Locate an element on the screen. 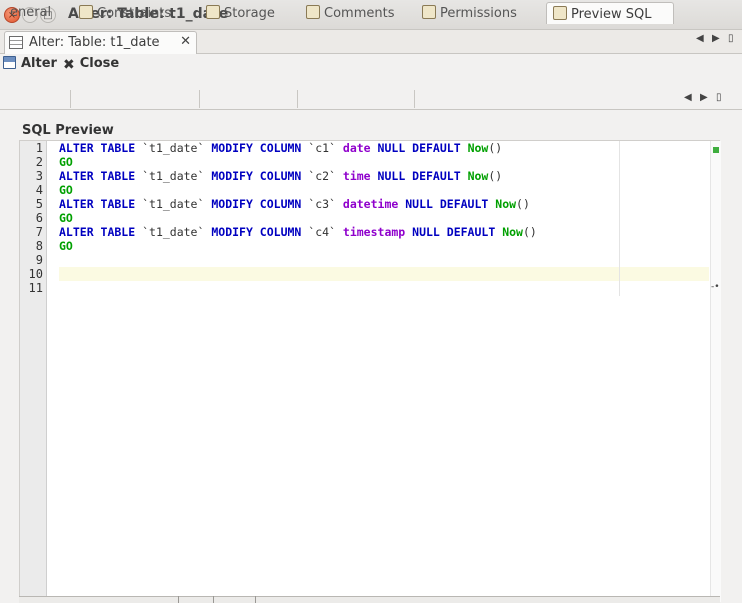 The width and height of the screenshot is (742, 603). line-number: 8 is located at coordinates (39, 246).